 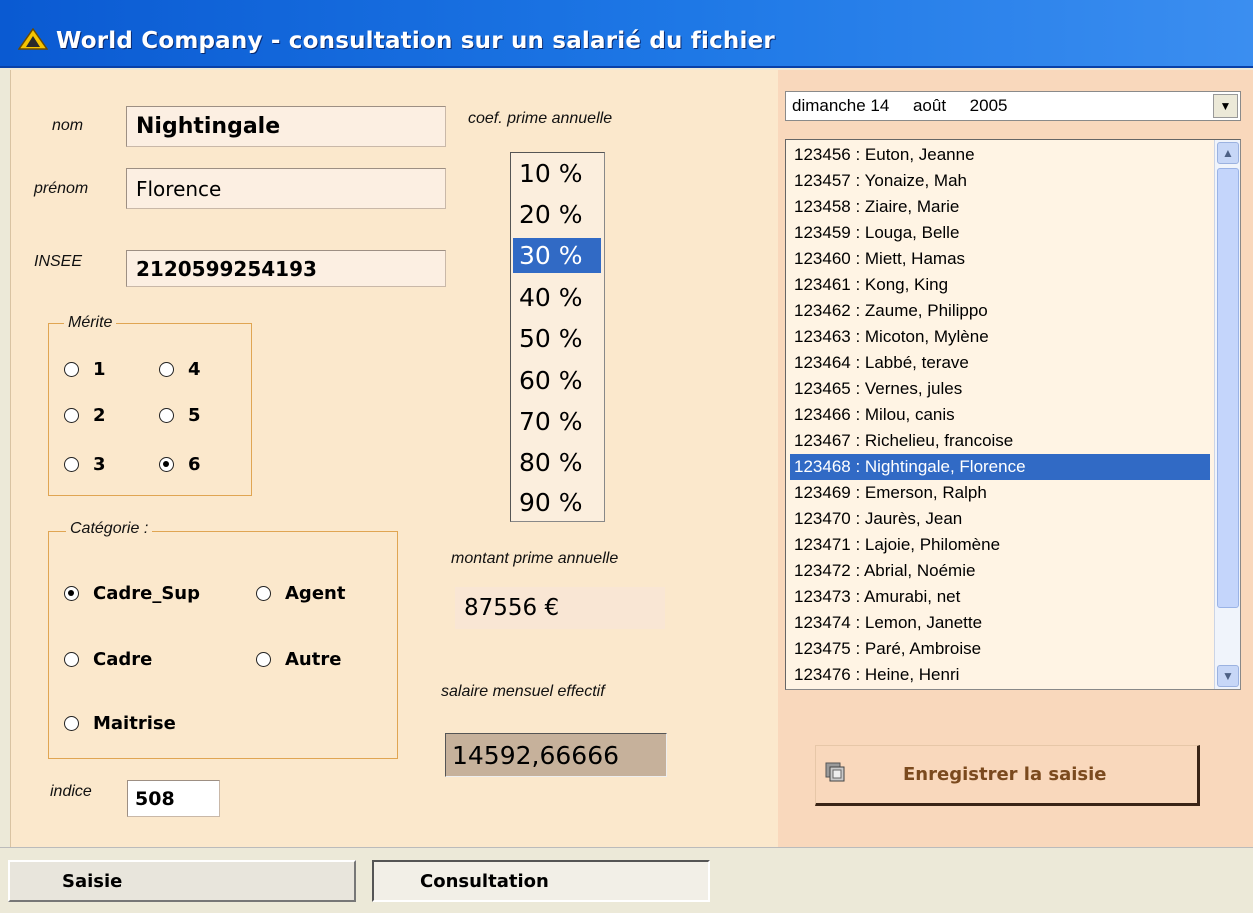 What do you see at coordinates (557, 380) in the screenshot?
I see `coef-option-60: 60 %` at bounding box center [557, 380].